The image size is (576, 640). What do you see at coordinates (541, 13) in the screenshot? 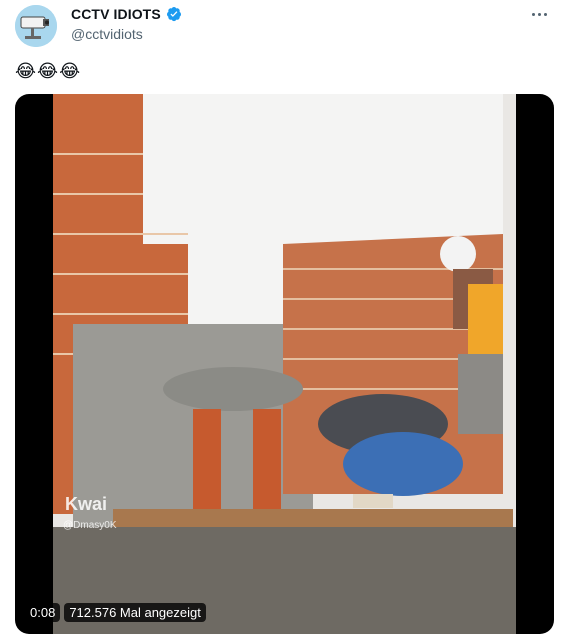
I see `more-options-icon` at bounding box center [541, 13].